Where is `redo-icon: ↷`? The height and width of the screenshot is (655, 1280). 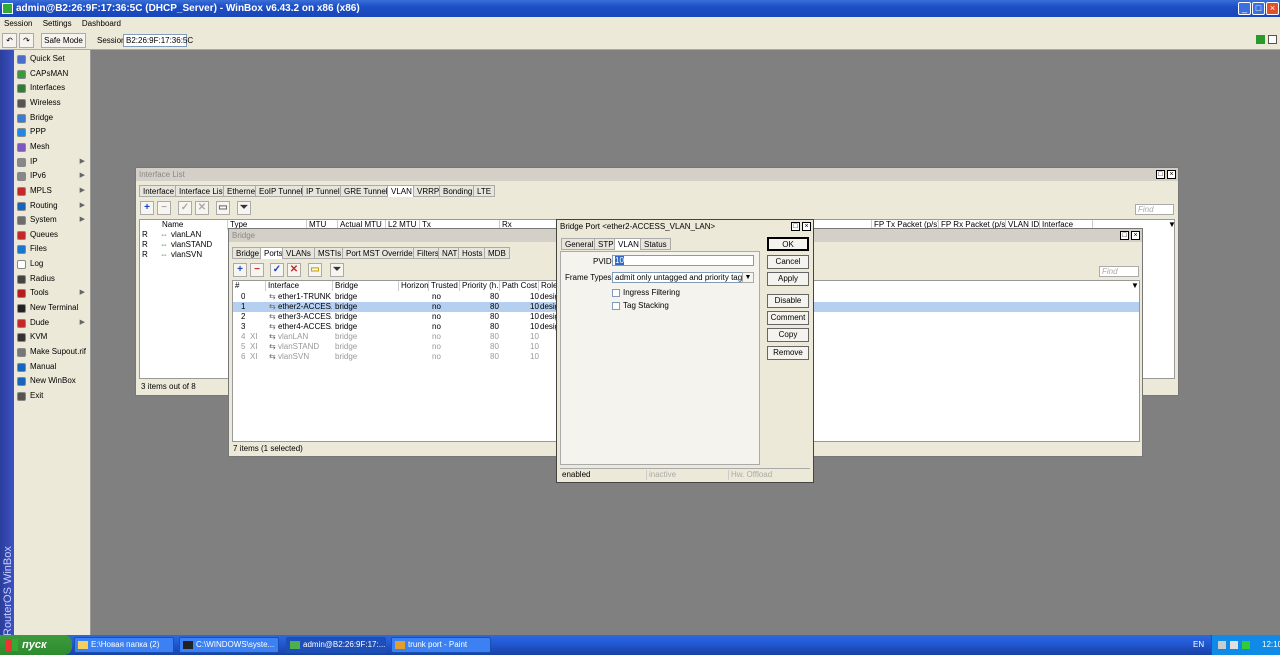 redo-icon: ↷ is located at coordinates (26, 40).